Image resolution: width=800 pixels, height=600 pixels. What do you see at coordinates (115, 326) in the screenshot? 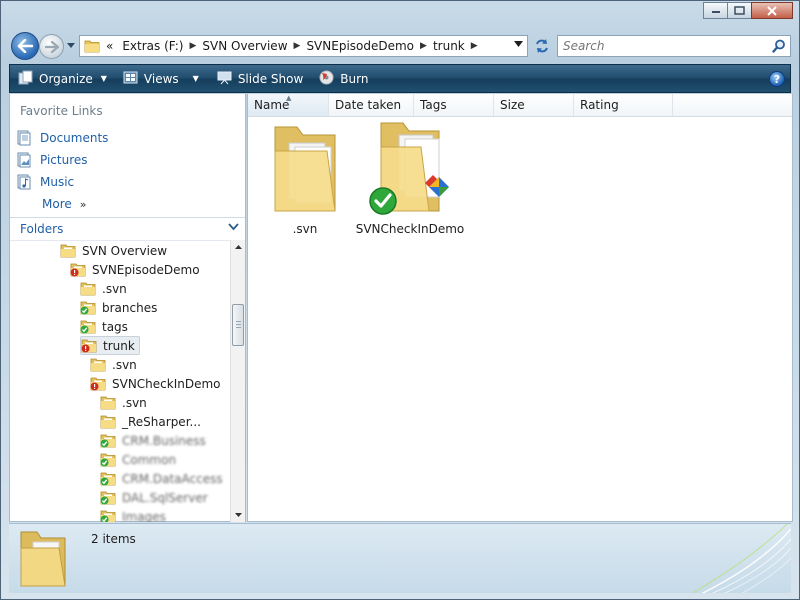
I see `tree-item-label: tags` at bounding box center [115, 326].